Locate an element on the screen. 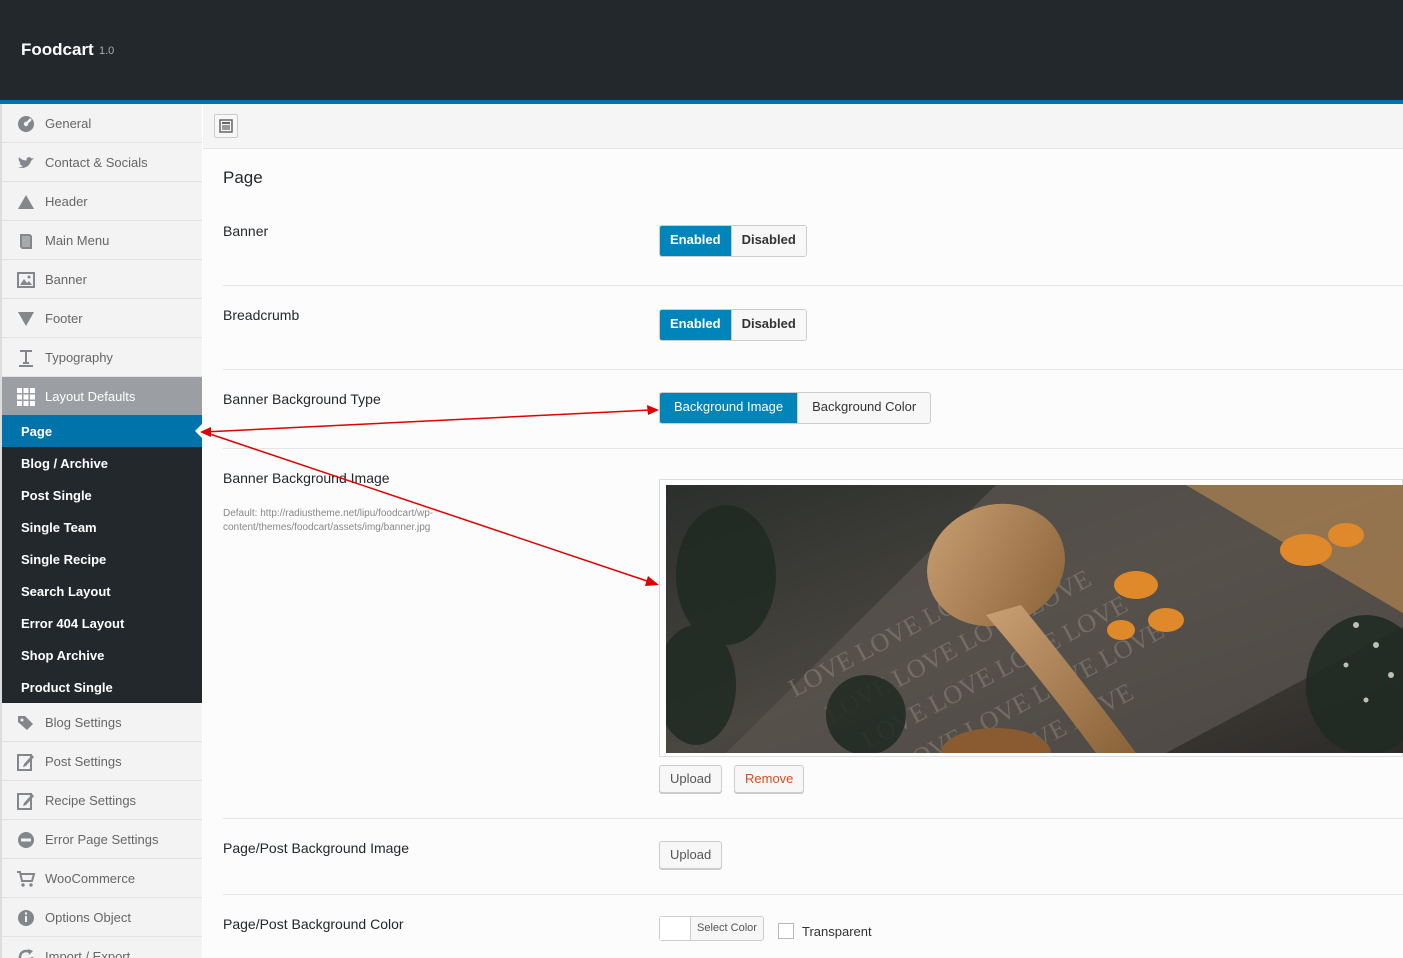 The image size is (1403, 958). banner-bg-type-toggle: Background Image Background Color is located at coordinates (795, 408).